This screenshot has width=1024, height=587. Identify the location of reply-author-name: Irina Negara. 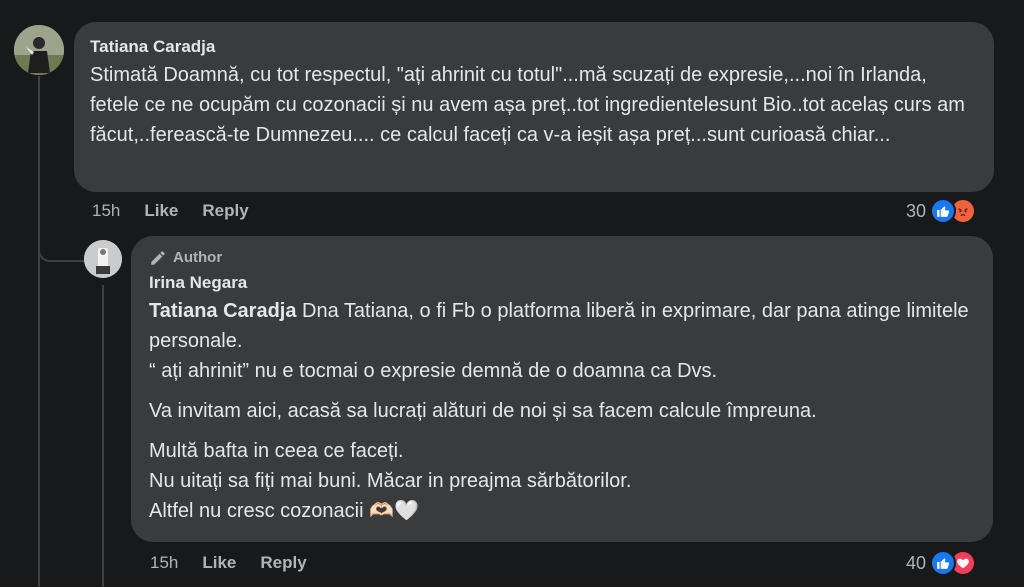
(562, 283).